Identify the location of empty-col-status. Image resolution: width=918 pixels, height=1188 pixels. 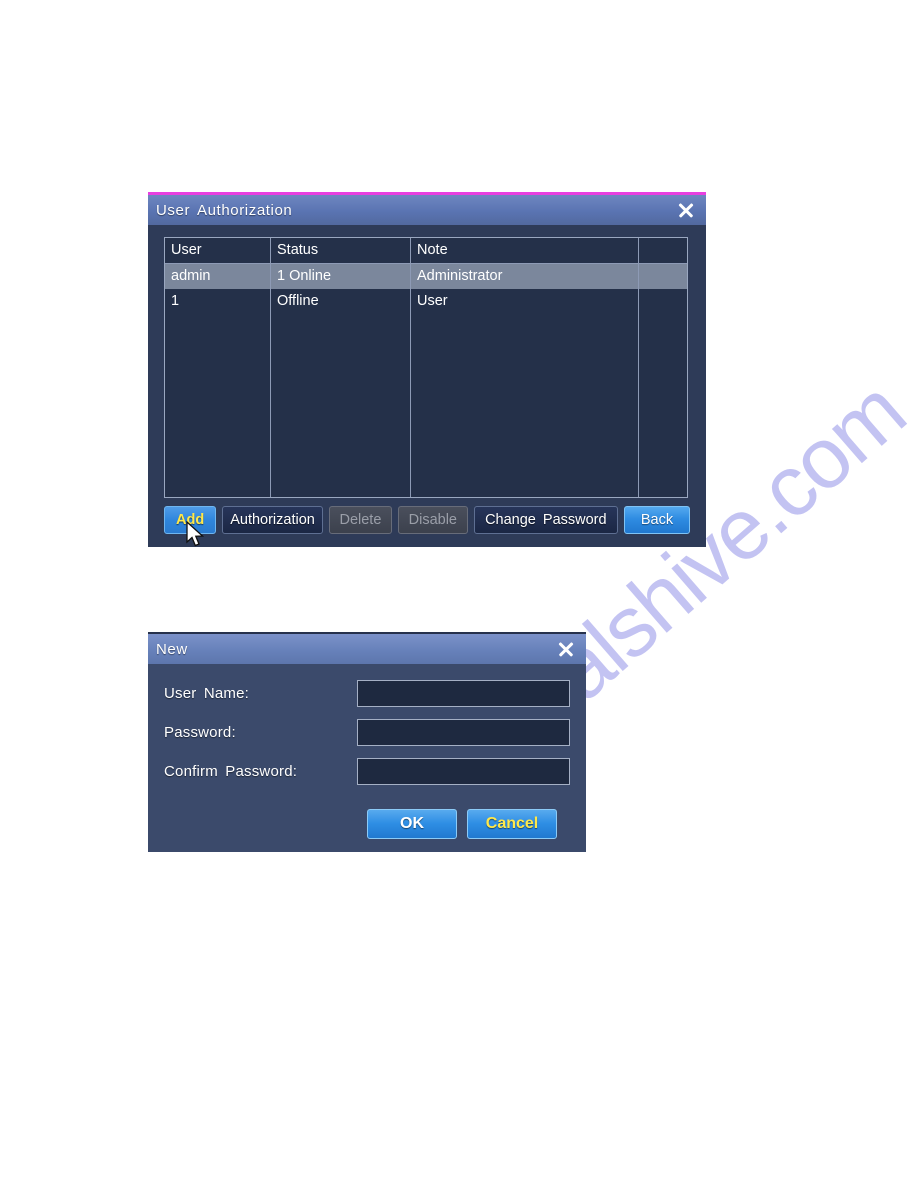
(341, 405).